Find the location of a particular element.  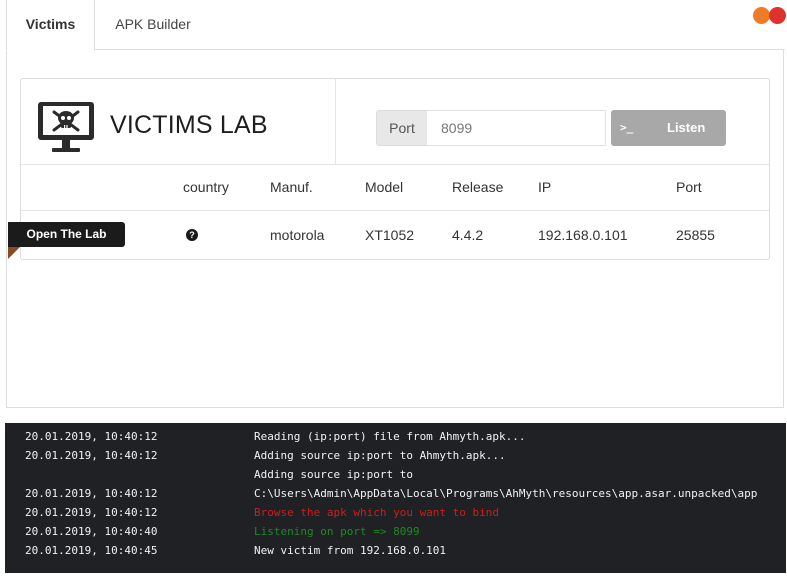

tab-bar: Victims APK Builder is located at coordinates (393, 25).